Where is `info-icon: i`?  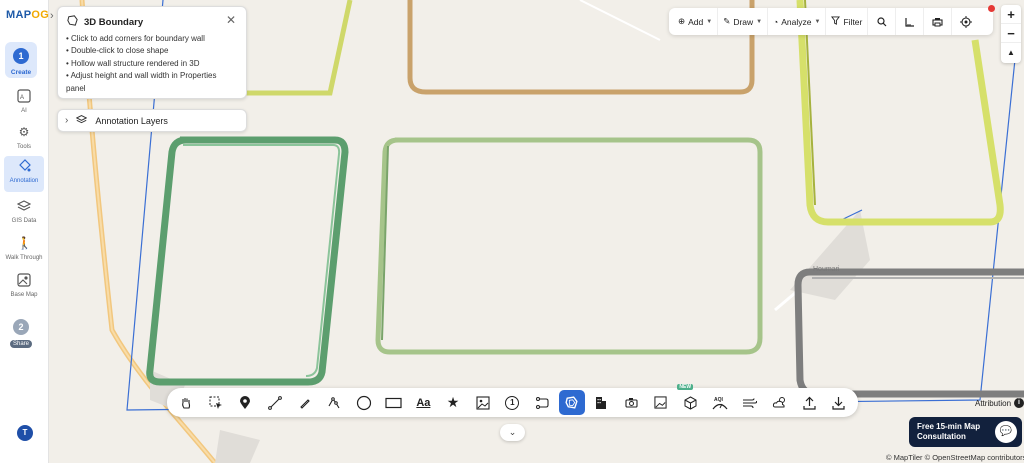
info-icon: i is located at coordinates (1019, 403).